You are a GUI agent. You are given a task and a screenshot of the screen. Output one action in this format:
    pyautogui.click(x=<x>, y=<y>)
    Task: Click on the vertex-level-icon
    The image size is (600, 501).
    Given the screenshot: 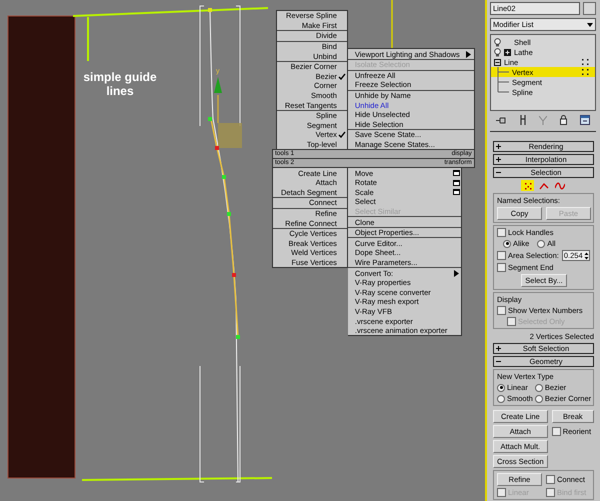 What is the action you would take?
    pyautogui.click(x=527, y=185)
    